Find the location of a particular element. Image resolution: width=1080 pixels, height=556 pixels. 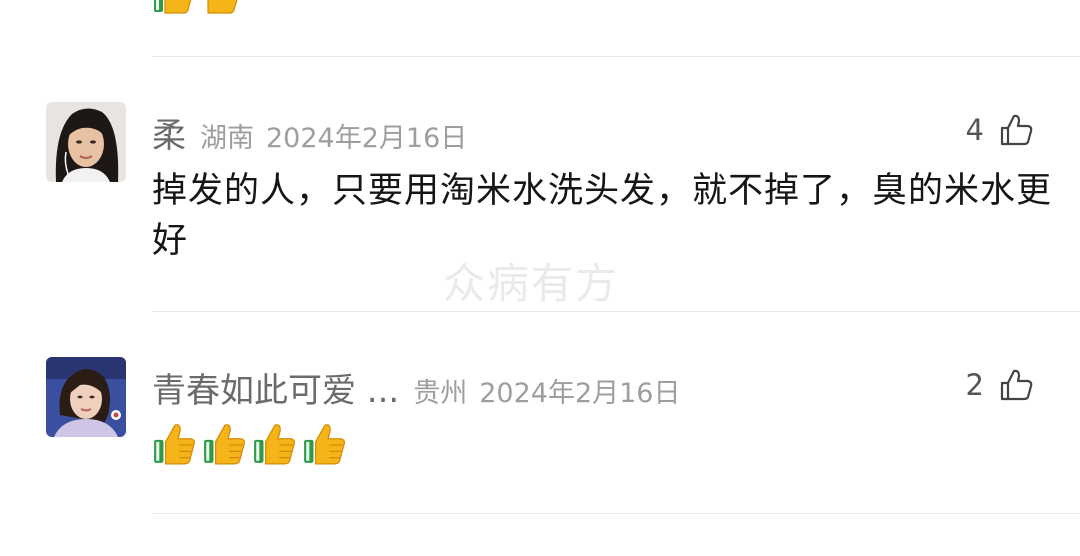

location: 贵州 is located at coordinates (440, 393).